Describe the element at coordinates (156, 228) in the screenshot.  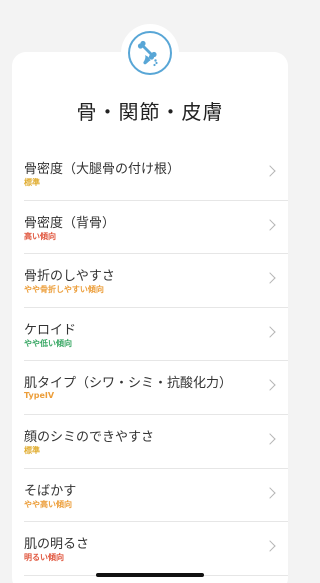
I see `list-item: 骨密度（背骨） 高い傾向` at that location.